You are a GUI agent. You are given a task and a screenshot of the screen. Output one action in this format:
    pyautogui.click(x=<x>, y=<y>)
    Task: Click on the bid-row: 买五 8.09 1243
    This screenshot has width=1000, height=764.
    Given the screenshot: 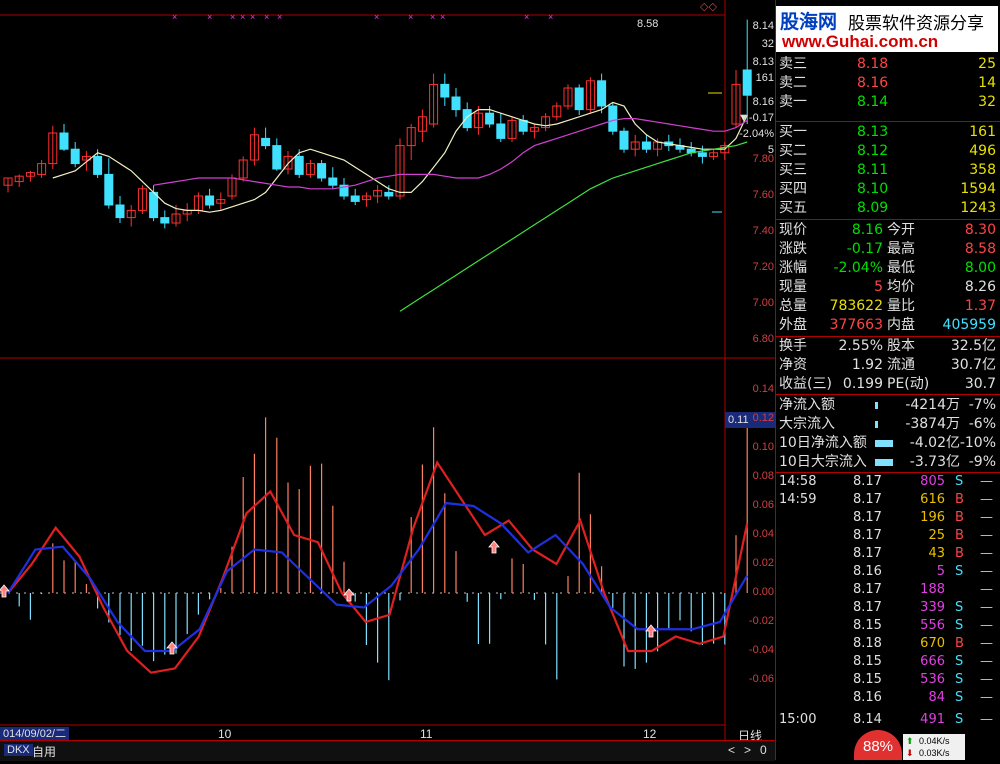 What is the action you would take?
    pyautogui.click(x=887, y=208)
    